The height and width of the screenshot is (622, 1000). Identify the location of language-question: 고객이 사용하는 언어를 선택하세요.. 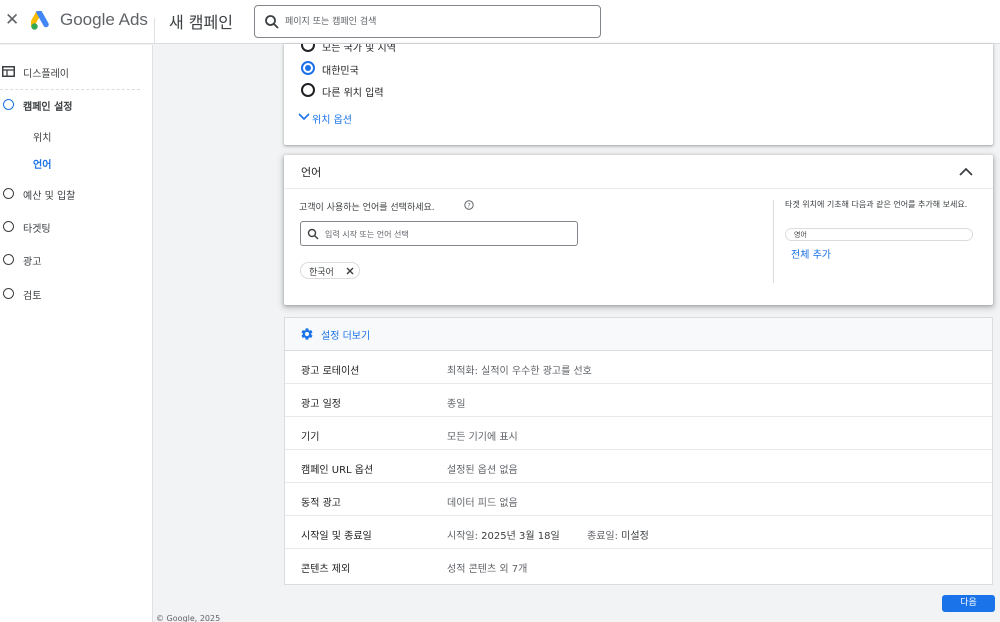
(367, 208).